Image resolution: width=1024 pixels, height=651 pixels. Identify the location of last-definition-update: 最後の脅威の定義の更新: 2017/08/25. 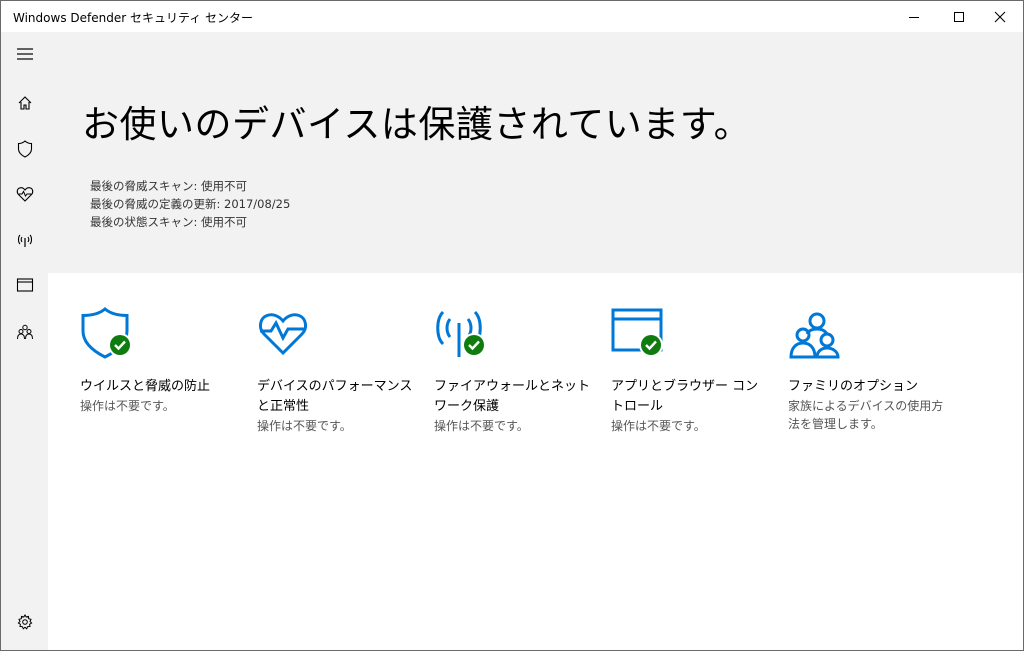
(190, 204).